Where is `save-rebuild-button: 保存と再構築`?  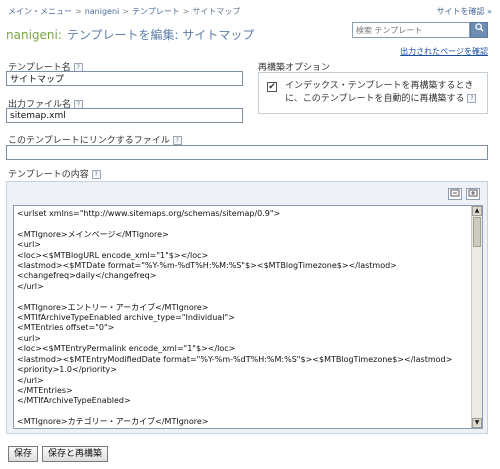
save-rebuild-button: 保存と再構築 is located at coordinates (75, 454).